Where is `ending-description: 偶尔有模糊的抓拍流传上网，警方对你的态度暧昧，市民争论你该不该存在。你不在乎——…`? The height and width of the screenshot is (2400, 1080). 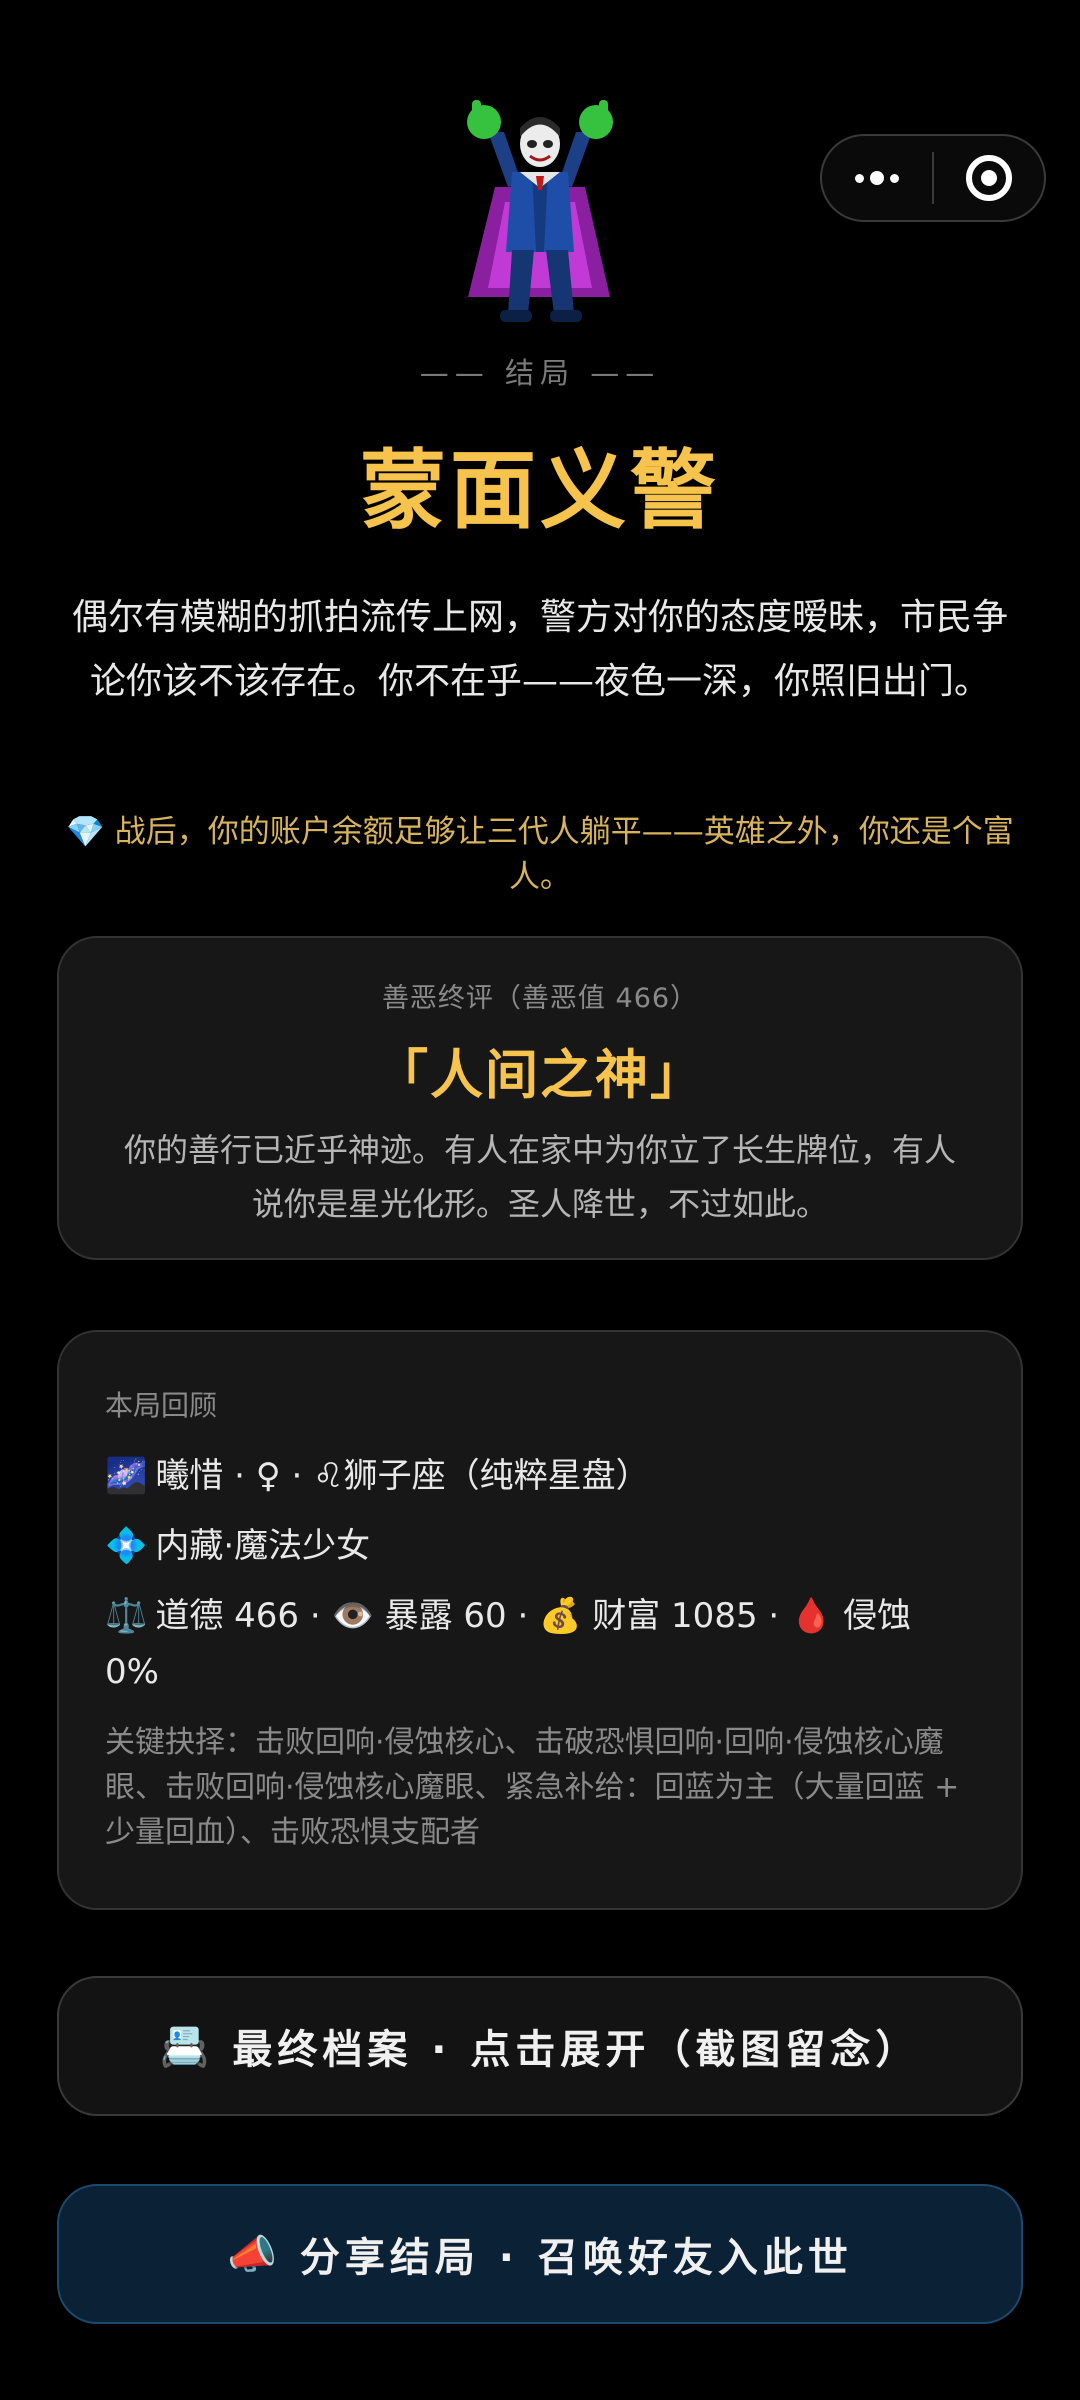 ending-description: 偶尔有模糊的抓拍流传上网，警方对你的态度暧昧，市民争论你该不该存在。你不在乎——… is located at coordinates (539, 649).